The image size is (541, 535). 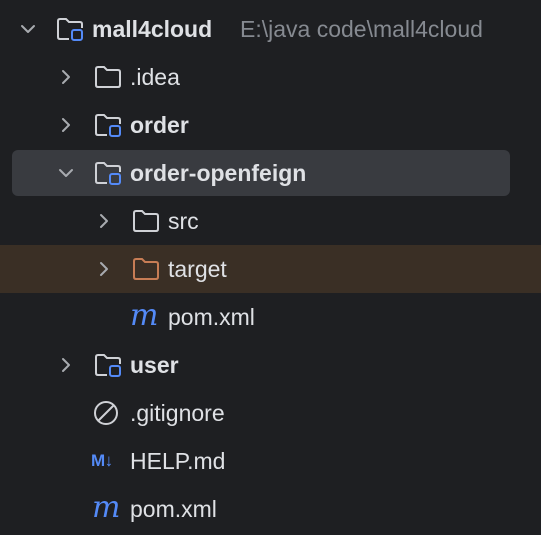 What do you see at coordinates (102, 460) in the screenshot?
I see `markdown-icon: M↓` at bounding box center [102, 460].